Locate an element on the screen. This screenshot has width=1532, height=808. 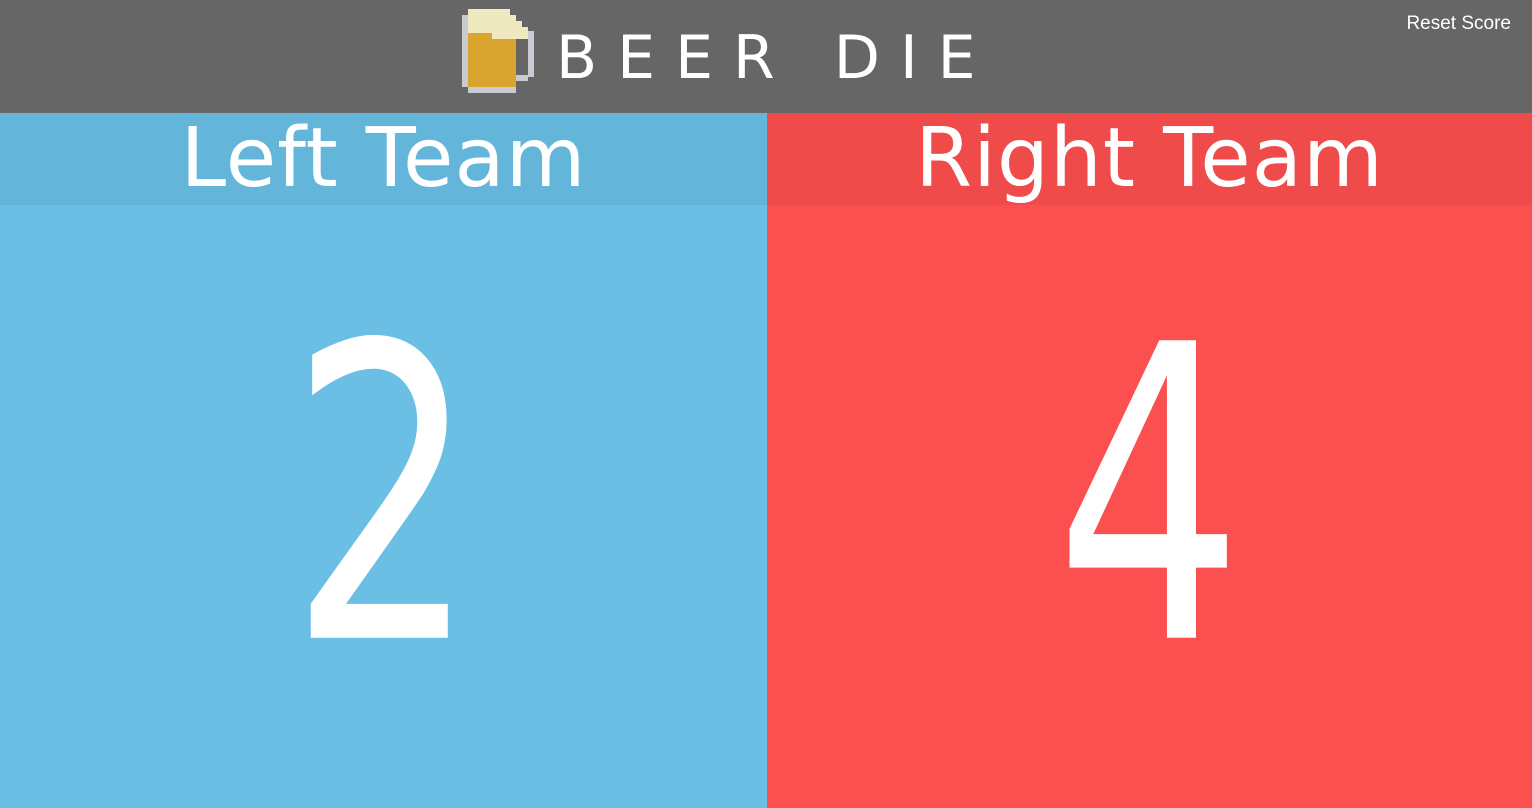
right-team-header: Right Team is located at coordinates (1149, 159).